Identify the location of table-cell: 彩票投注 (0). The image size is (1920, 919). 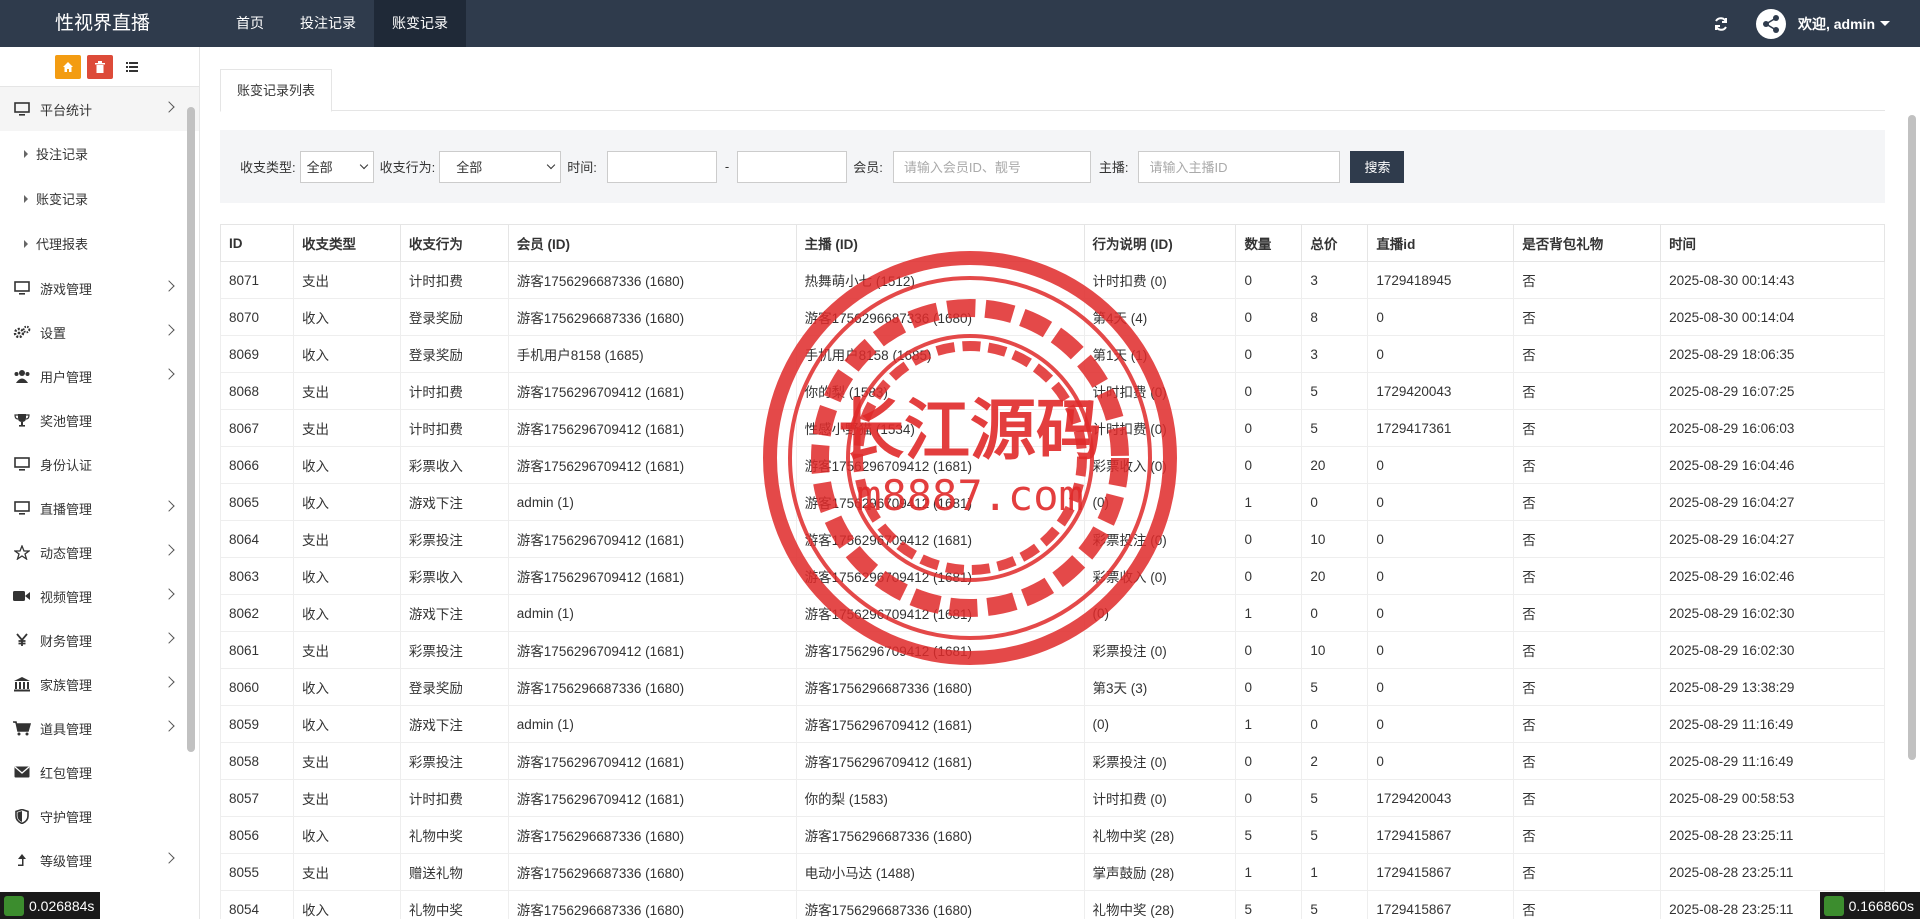
(1160, 761).